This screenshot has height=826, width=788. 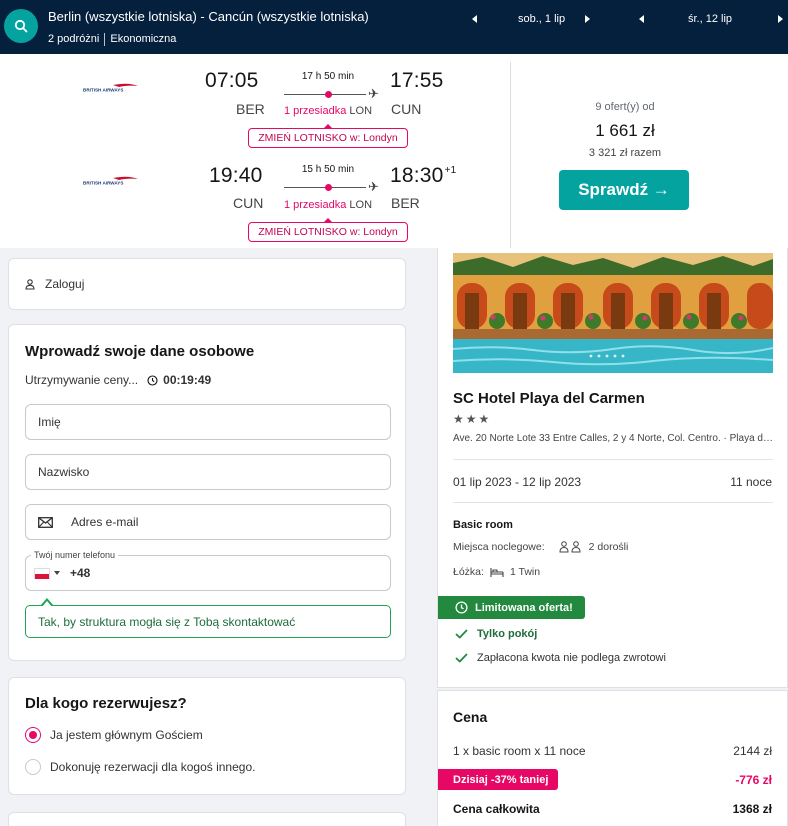 I want to click on booking-for-title: Dla kogo rezerwujesz?, so click(x=106, y=703).